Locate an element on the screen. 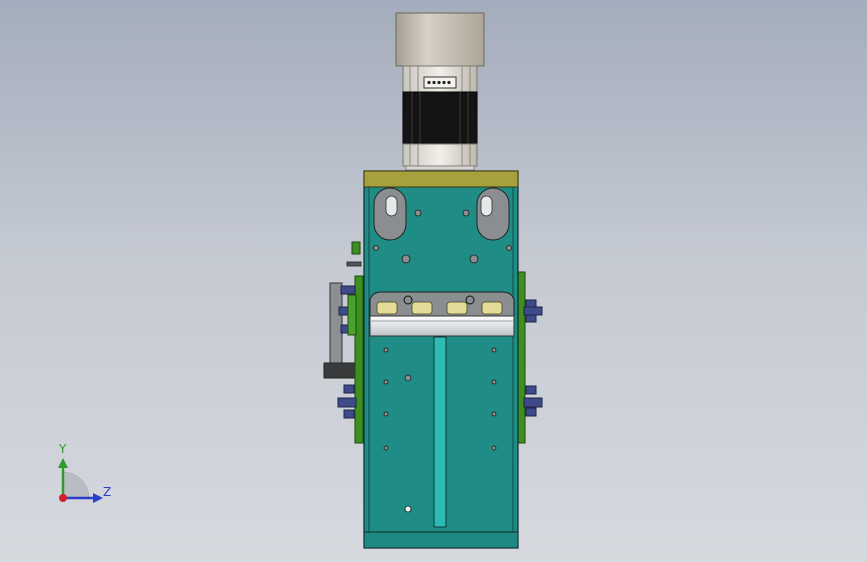  top-slot-right is located at coordinates (493, 214).